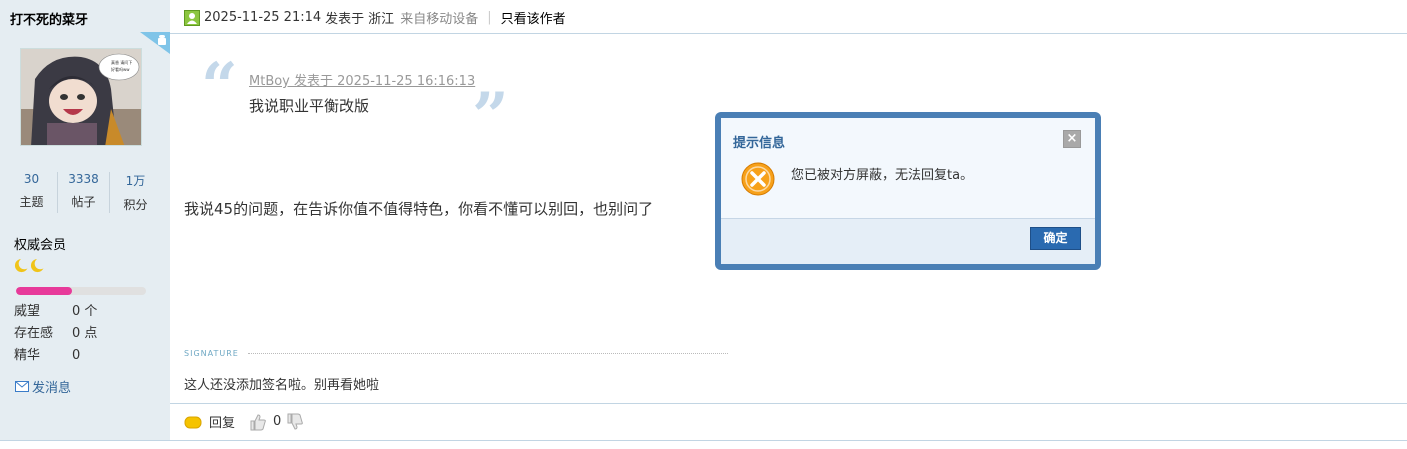  I want to click on post-actions: 回复 0, so click(244, 421).